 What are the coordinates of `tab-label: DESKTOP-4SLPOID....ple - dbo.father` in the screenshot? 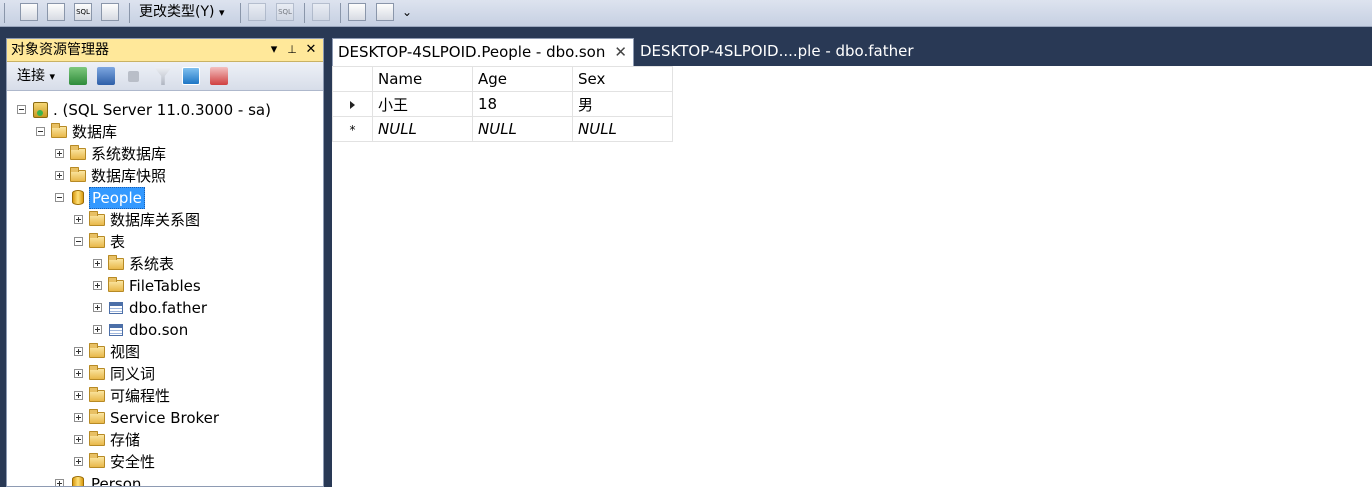 It's located at (777, 51).